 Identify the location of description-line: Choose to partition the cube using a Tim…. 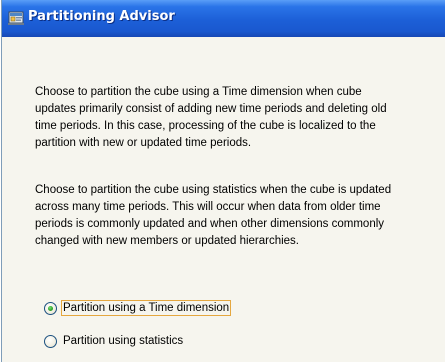
(198, 92).